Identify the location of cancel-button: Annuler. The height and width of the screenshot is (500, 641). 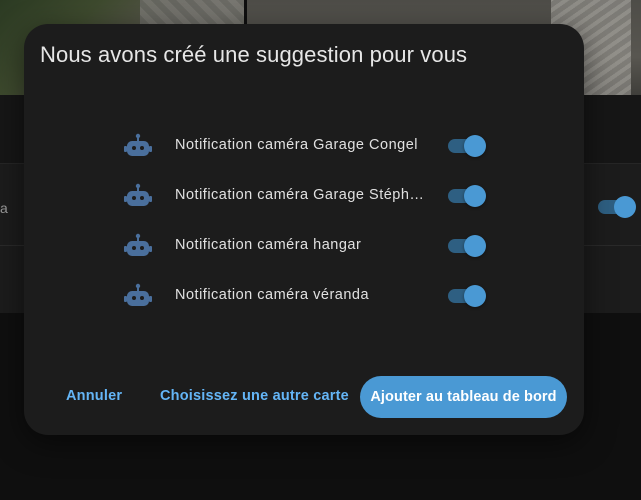
(94, 396).